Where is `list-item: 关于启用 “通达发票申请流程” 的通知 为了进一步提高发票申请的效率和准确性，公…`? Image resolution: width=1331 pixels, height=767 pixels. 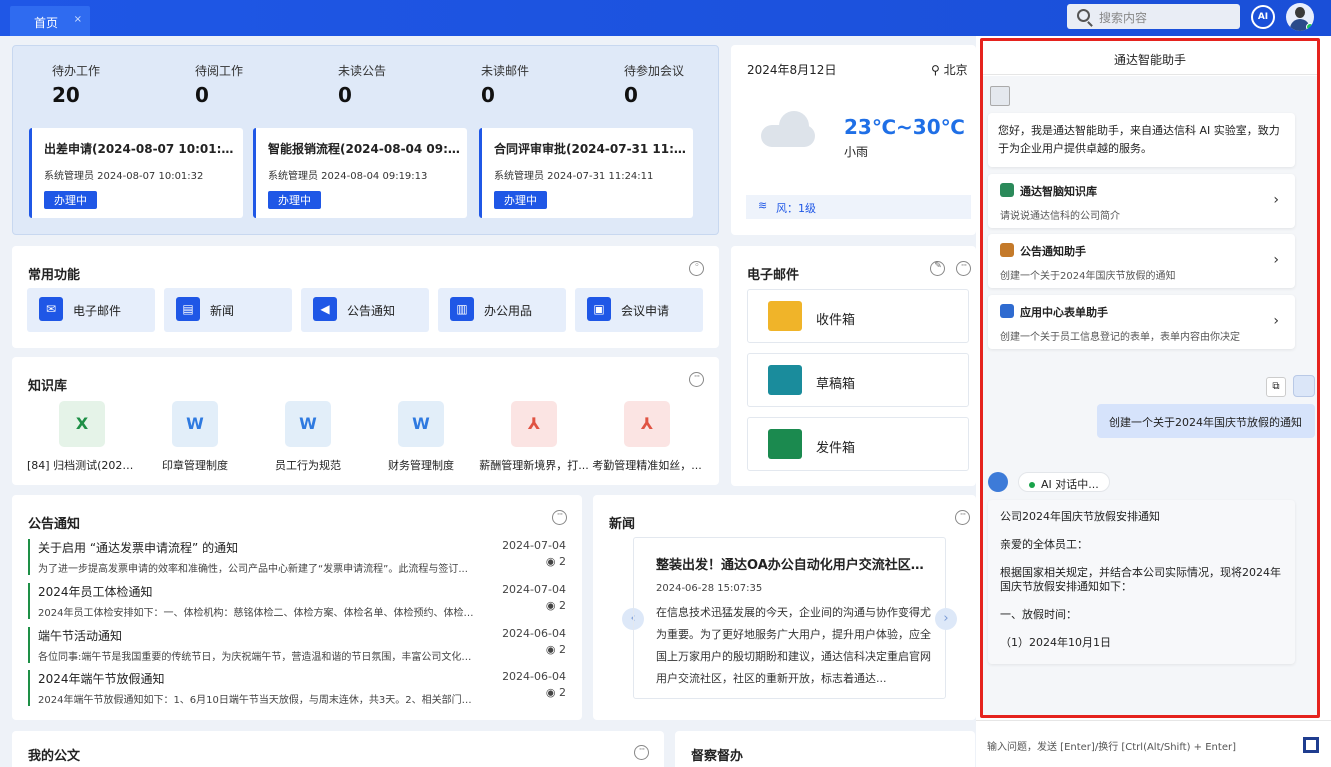
list-item: 关于启用 “通达发票申请流程” 的通知 为了进一步提高发票申请的效率和准确性，公… is located at coordinates (297, 557).